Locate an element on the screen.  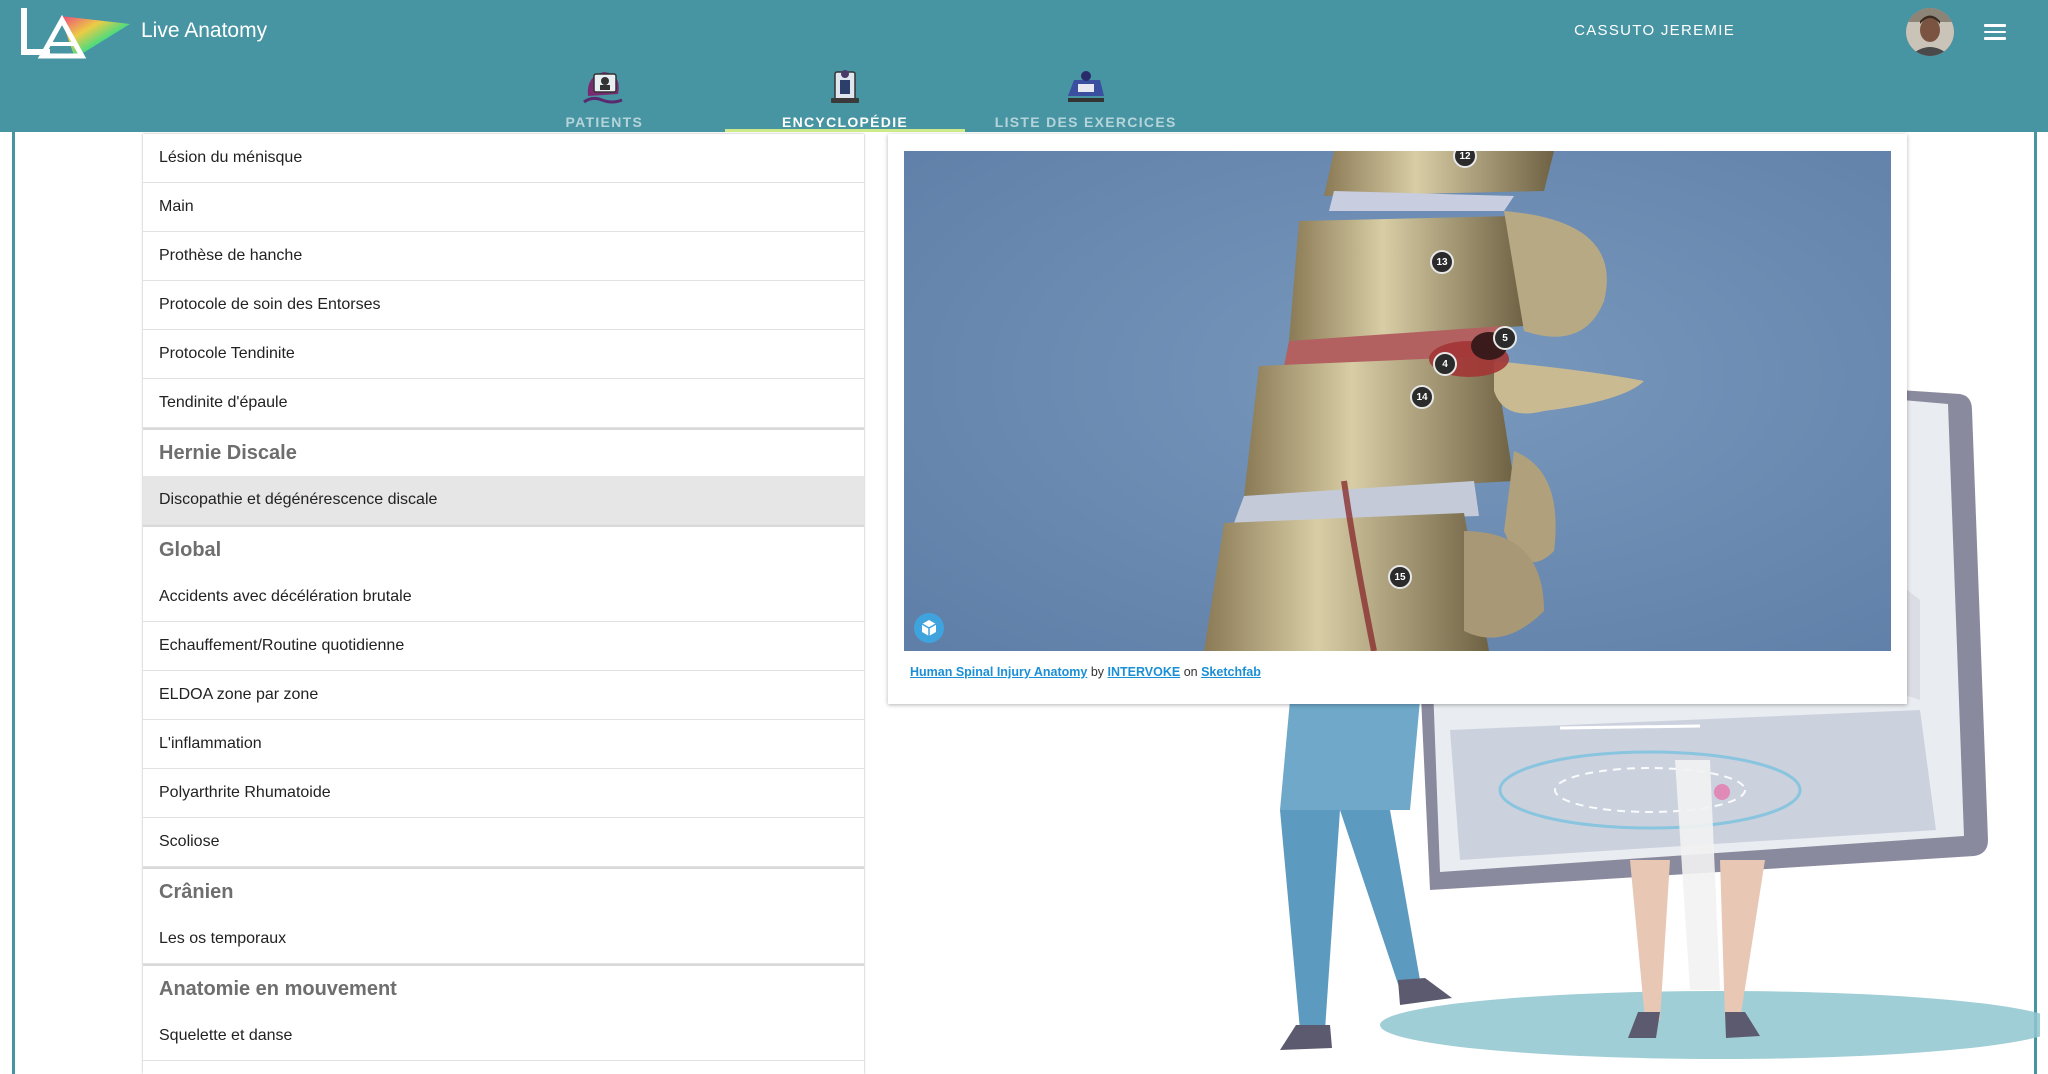
credit-by: by is located at coordinates (1097, 672).